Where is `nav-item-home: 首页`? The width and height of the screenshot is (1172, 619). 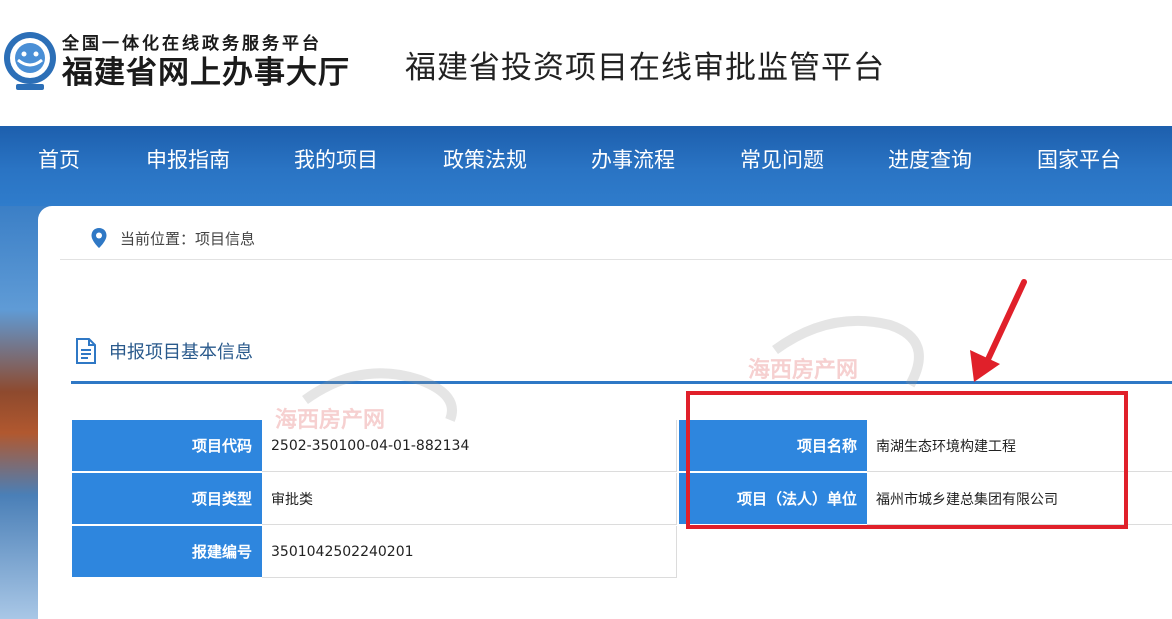 nav-item-home: 首页 is located at coordinates (59, 159).